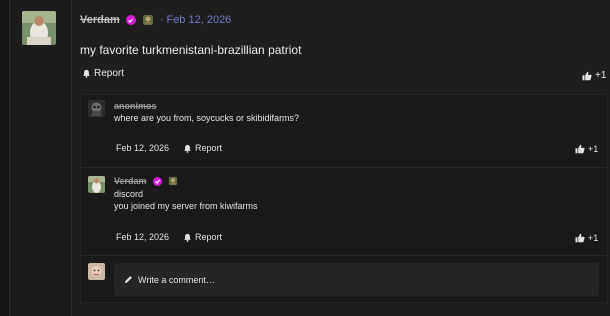 This screenshot has height=316, width=610. What do you see at coordinates (135, 106) in the screenshot?
I see `reply-username: anonimos` at bounding box center [135, 106].